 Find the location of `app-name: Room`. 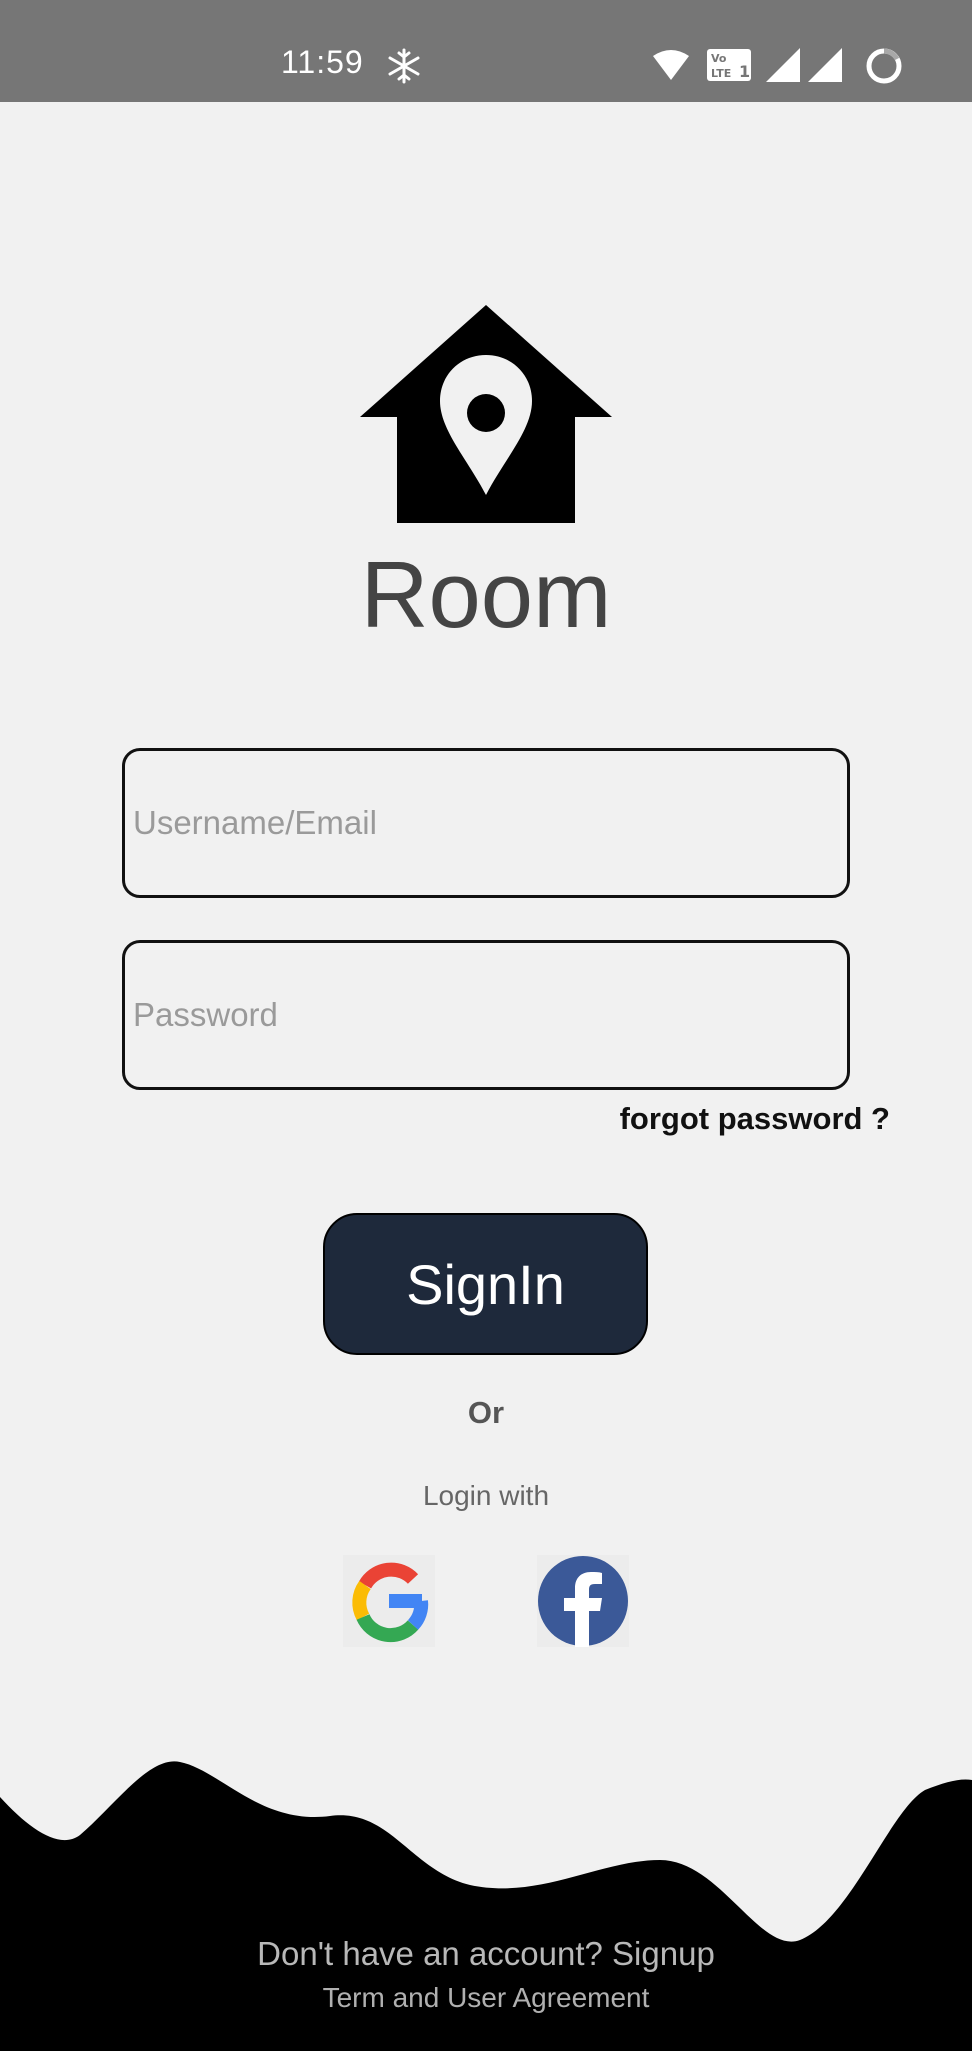

app-name: Room is located at coordinates (486, 594).